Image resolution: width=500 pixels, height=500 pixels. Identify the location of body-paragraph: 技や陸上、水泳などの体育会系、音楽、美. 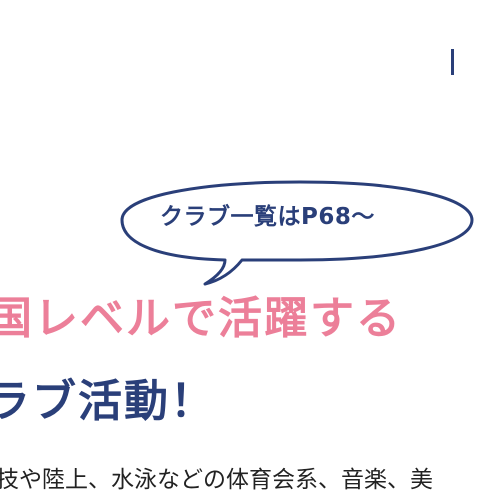
(216, 480).